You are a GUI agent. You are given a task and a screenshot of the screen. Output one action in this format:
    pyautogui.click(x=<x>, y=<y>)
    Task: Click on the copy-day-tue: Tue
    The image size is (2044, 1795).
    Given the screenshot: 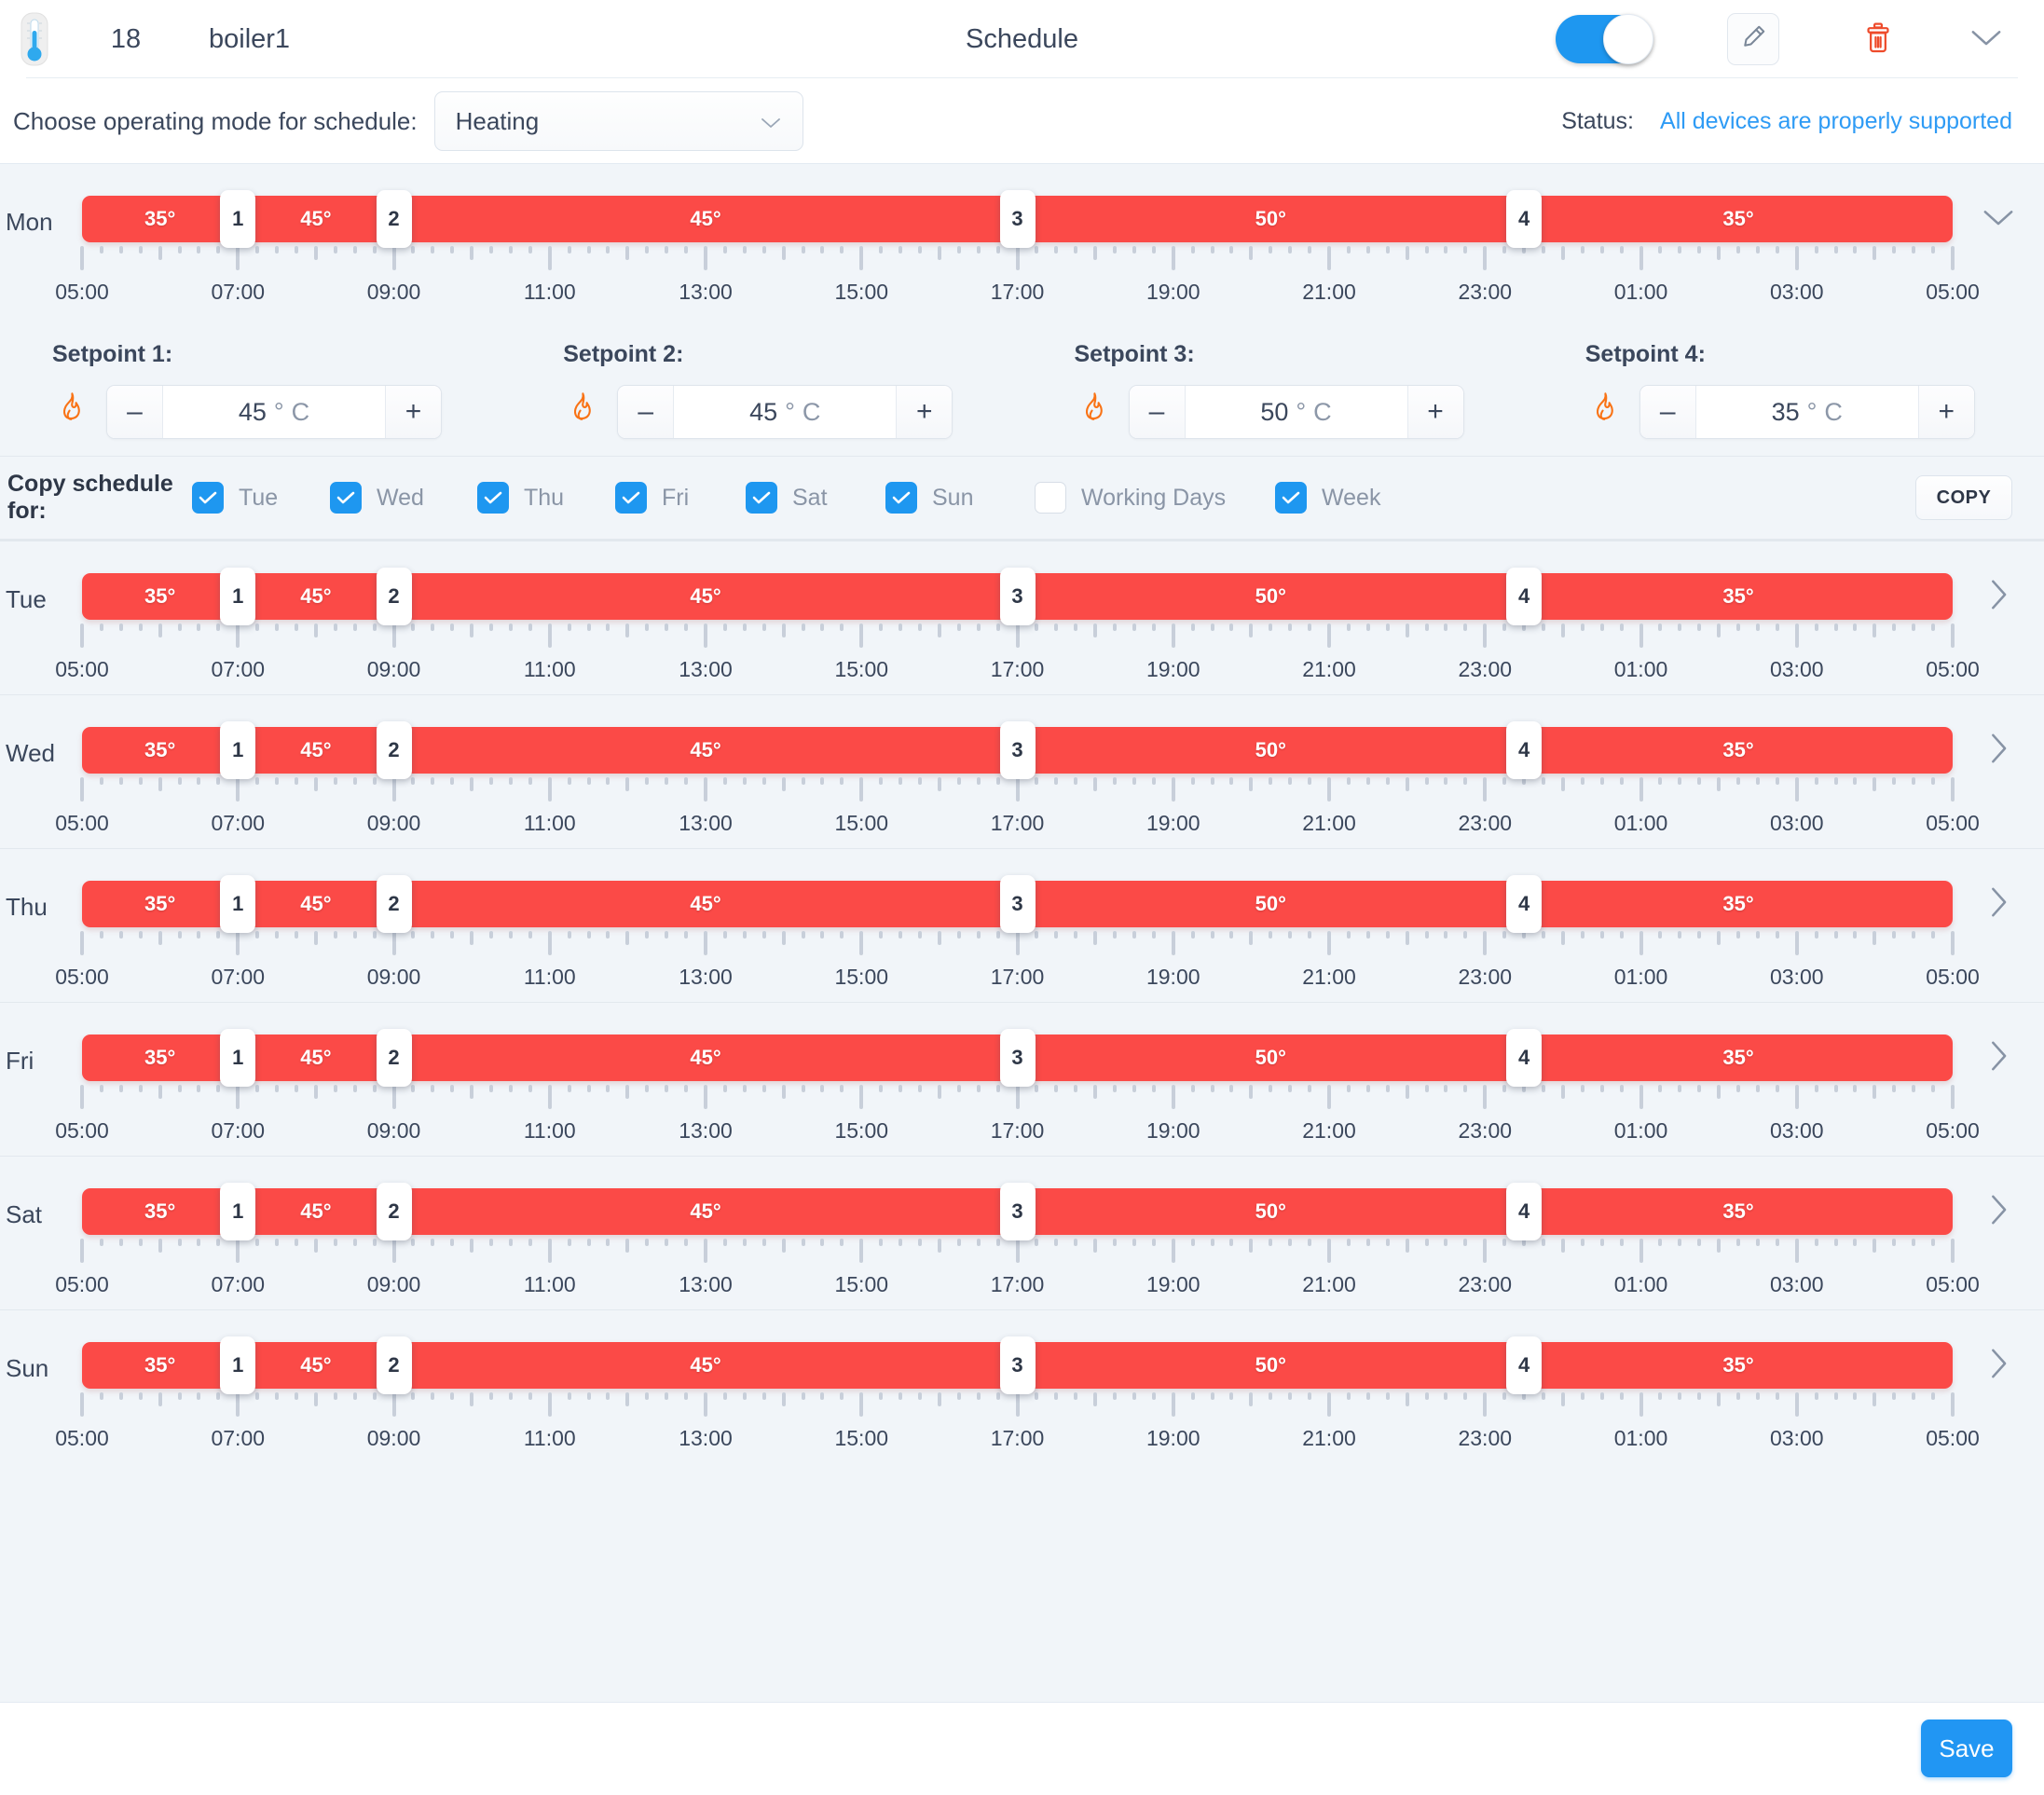 What is the action you would take?
    pyautogui.click(x=261, y=498)
    